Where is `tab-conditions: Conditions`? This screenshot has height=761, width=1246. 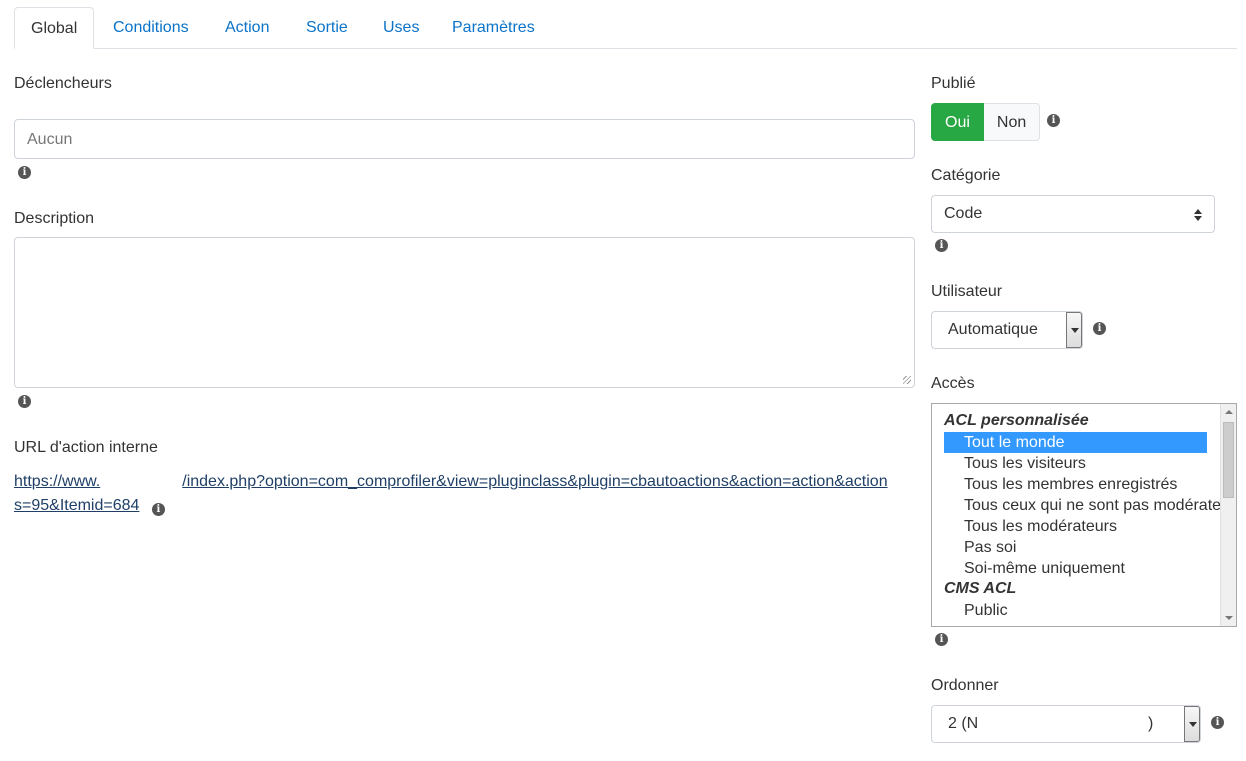 tab-conditions: Conditions is located at coordinates (151, 27).